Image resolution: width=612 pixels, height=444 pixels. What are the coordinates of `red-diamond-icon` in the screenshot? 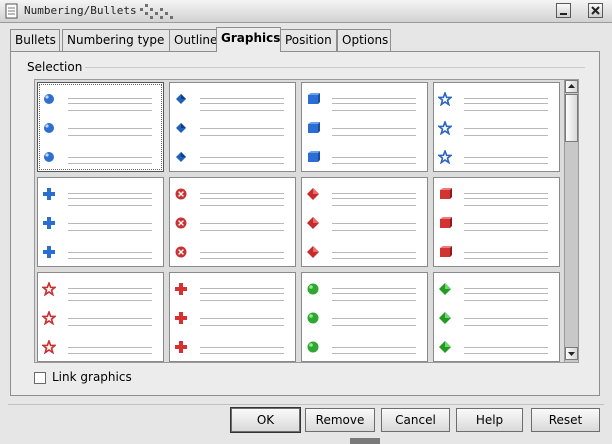 It's located at (313, 252).